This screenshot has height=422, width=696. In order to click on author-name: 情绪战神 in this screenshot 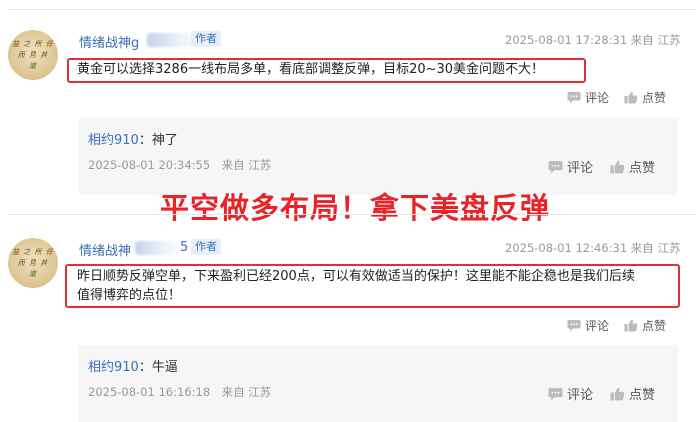, I will do `click(105, 249)`.